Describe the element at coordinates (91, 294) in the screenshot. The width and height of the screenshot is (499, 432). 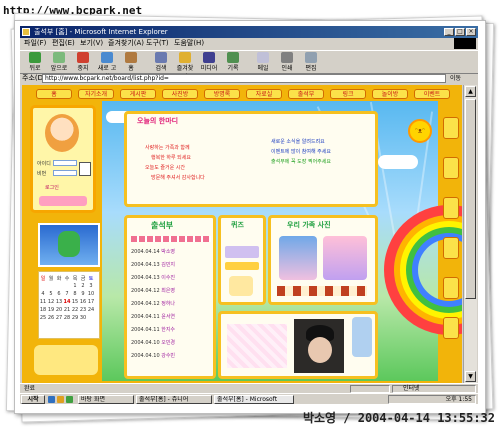
I see `cal-day: 10` at that location.